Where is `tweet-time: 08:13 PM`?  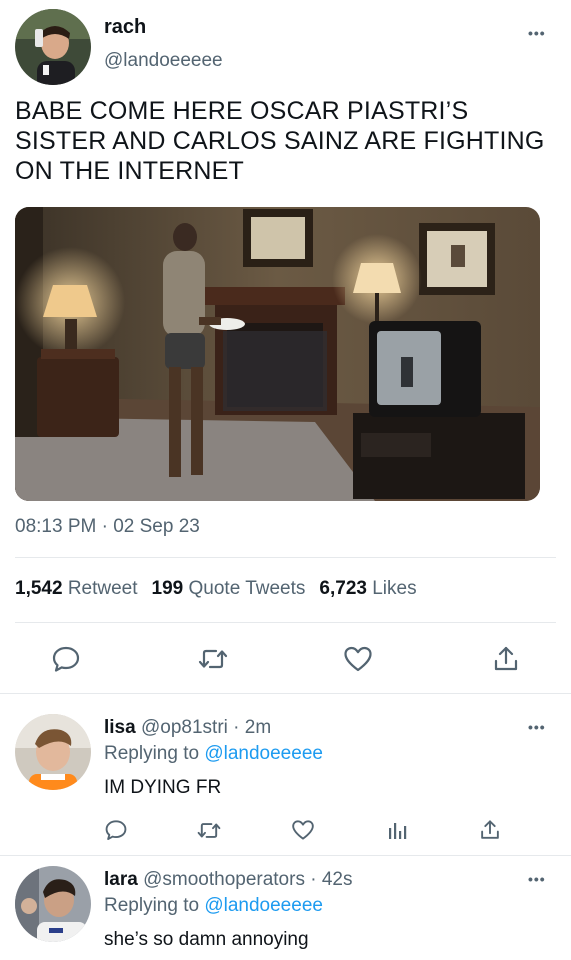 tweet-time: 08:13 PM is located at coordinates (56, 526).